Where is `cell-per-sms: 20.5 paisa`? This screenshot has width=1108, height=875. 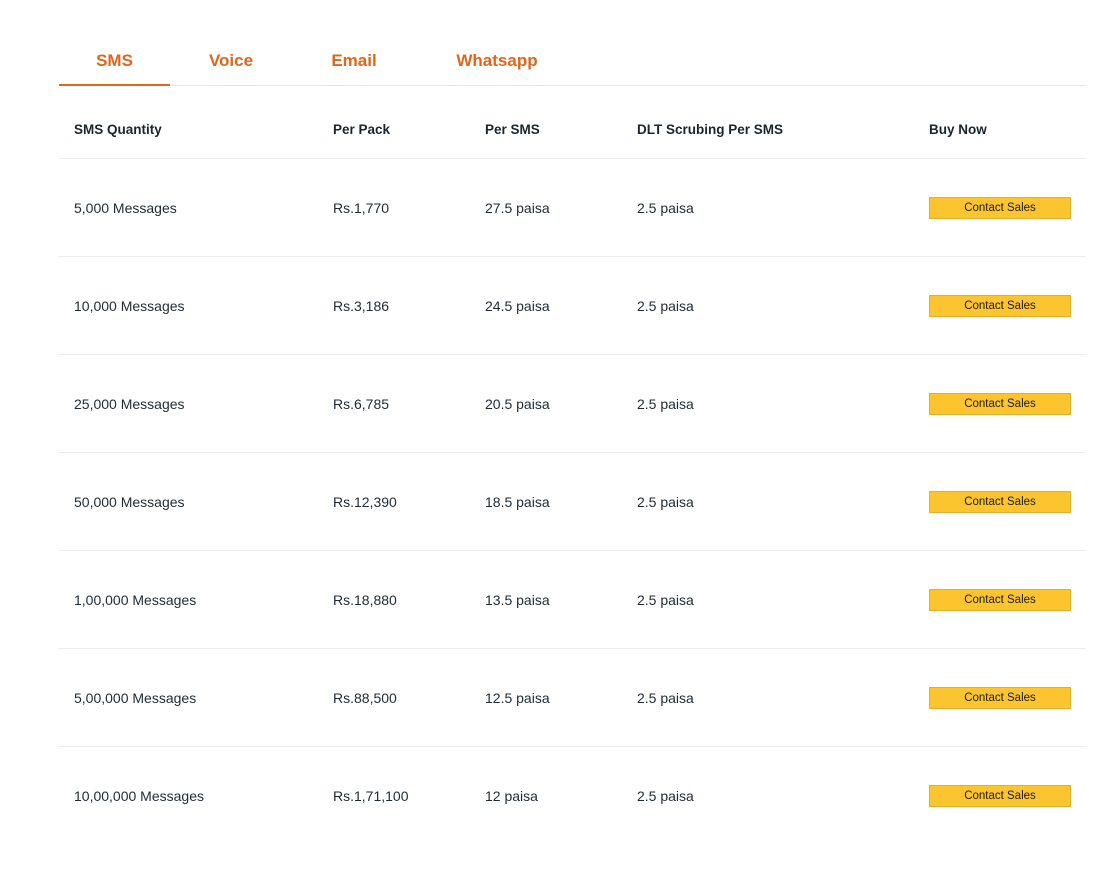
cell-per-sms: 20.5 paisa is located at coordinates (517, 403).